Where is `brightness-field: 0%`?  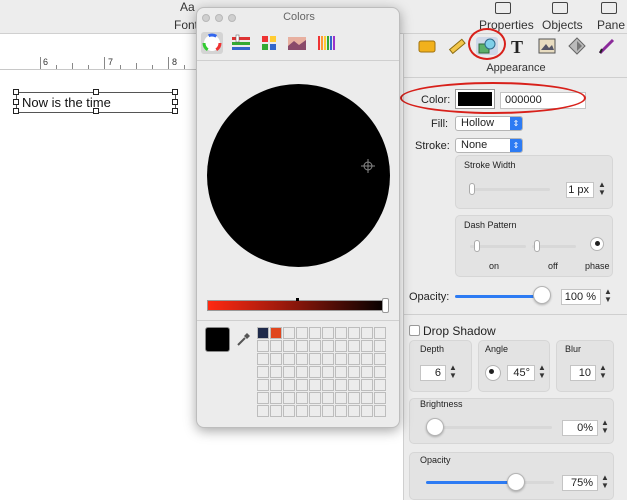
brightness-field: 0% is located at coordinates (580, 428).